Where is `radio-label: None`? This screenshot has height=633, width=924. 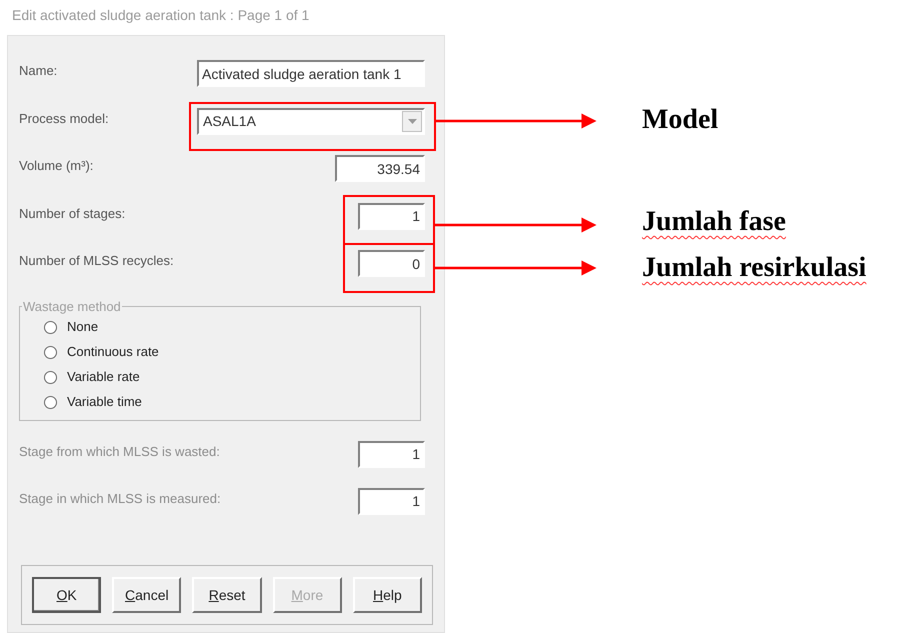 radio-label: None is located at coordinates (82, 327).